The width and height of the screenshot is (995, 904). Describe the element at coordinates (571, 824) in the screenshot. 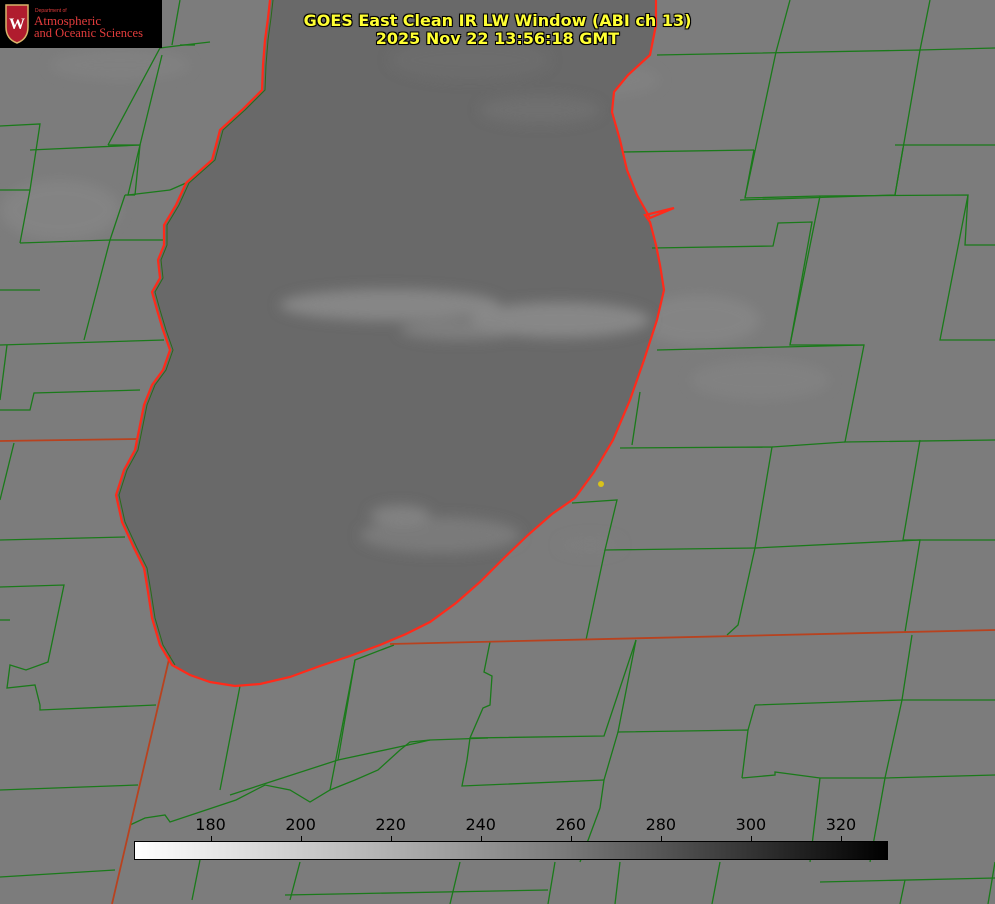

I see `colorbar-tick-label: 260` at that location.